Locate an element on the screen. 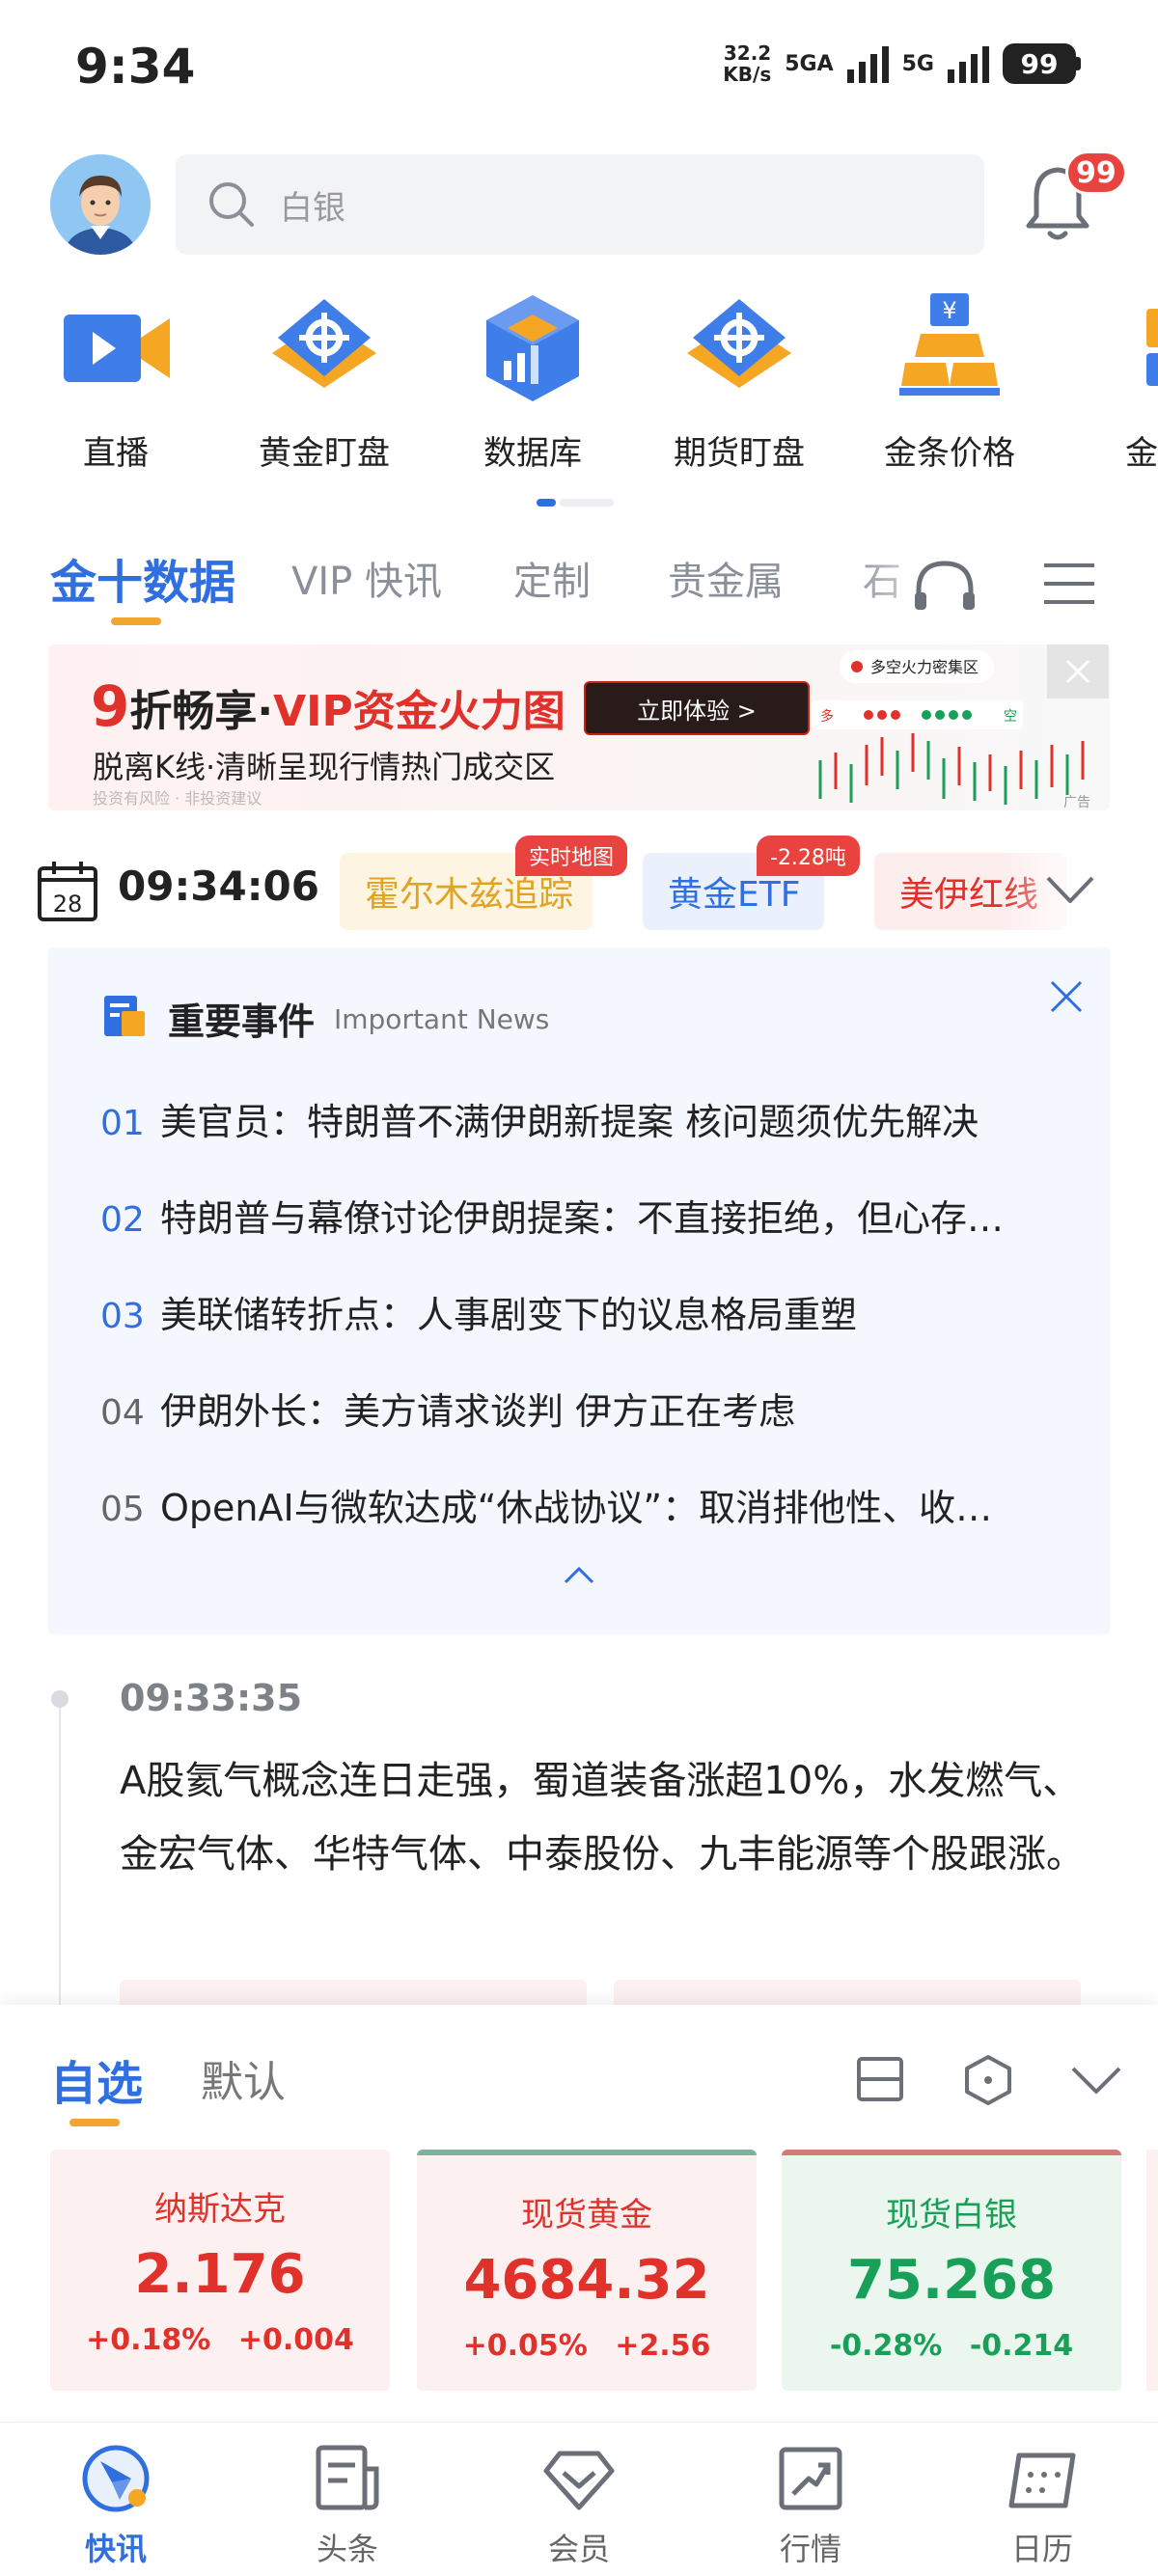 The image size is (1158, 2576). battery-icon: 99 is located at coordinates (1042, 64).